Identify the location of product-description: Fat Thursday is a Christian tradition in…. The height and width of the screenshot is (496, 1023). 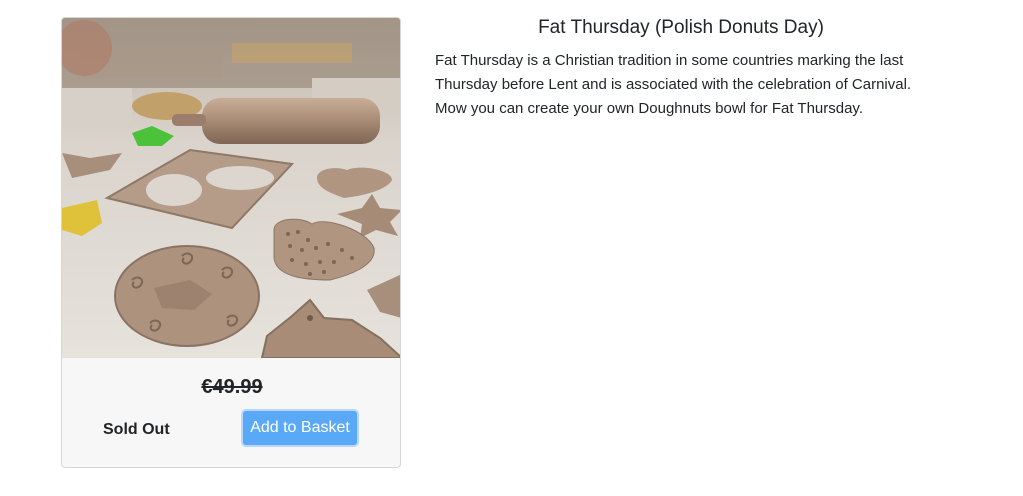
(673, 84).